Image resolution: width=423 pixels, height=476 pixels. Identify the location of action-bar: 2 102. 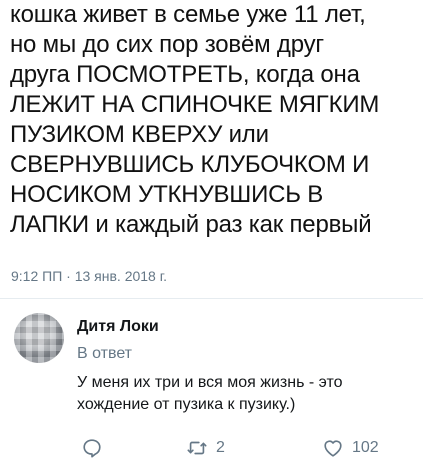
(211, 448).